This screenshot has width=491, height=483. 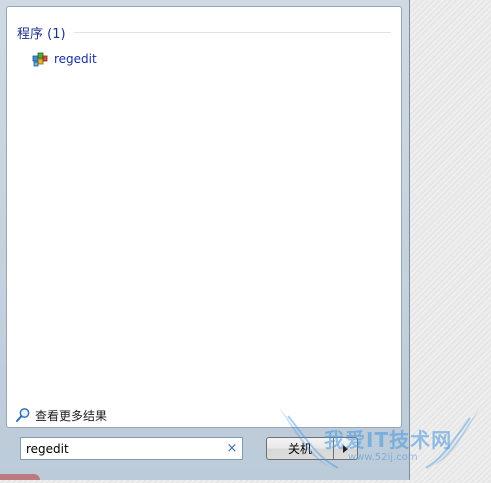 I want to click on chevron-right-icon, so click(x=345, y=448).